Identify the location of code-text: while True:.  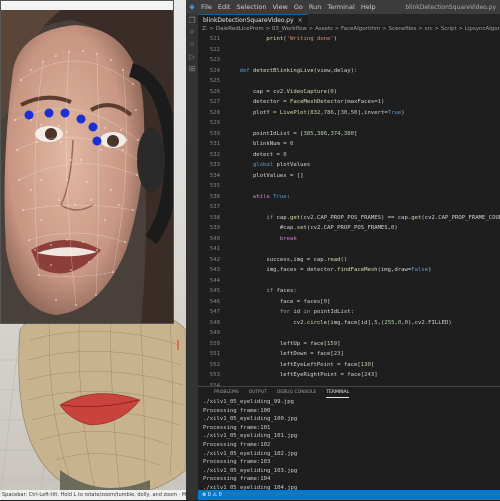
(271, 196).